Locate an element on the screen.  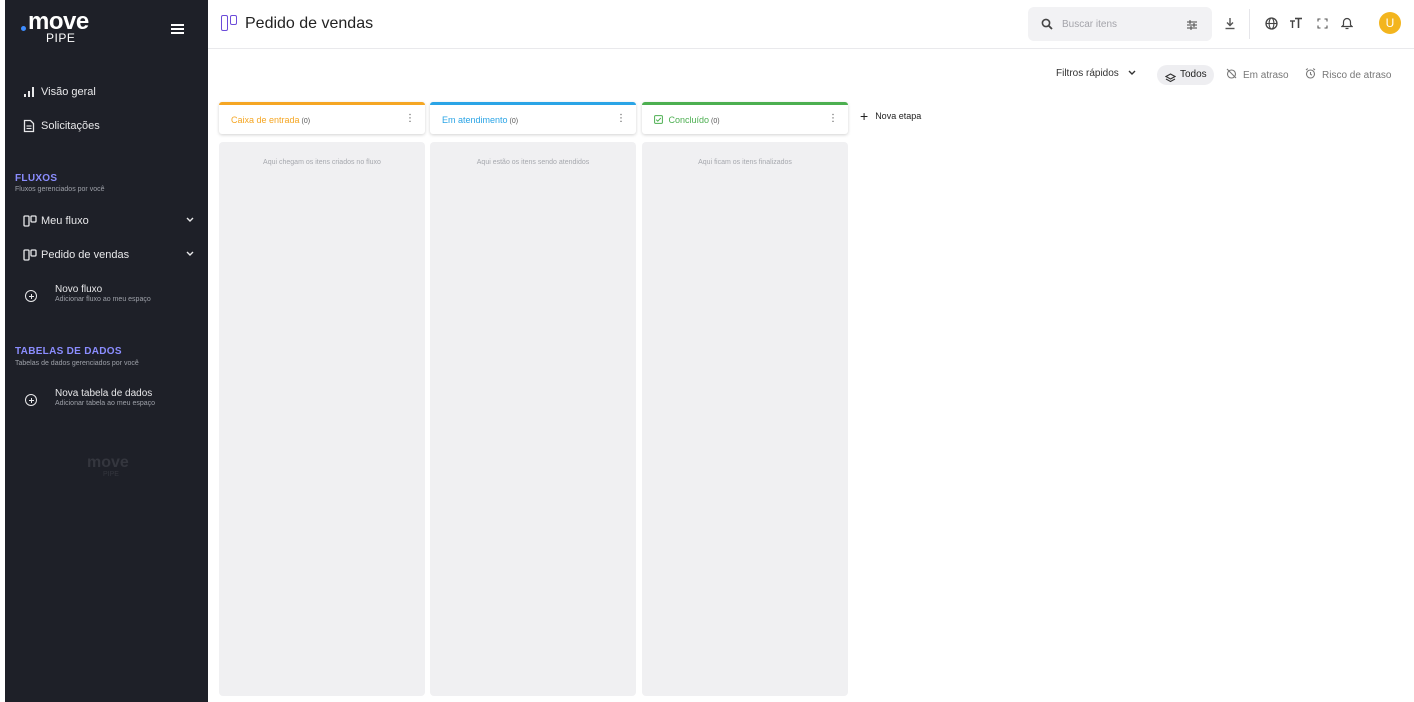
bell-icon is located at coordinates (1347, 23).